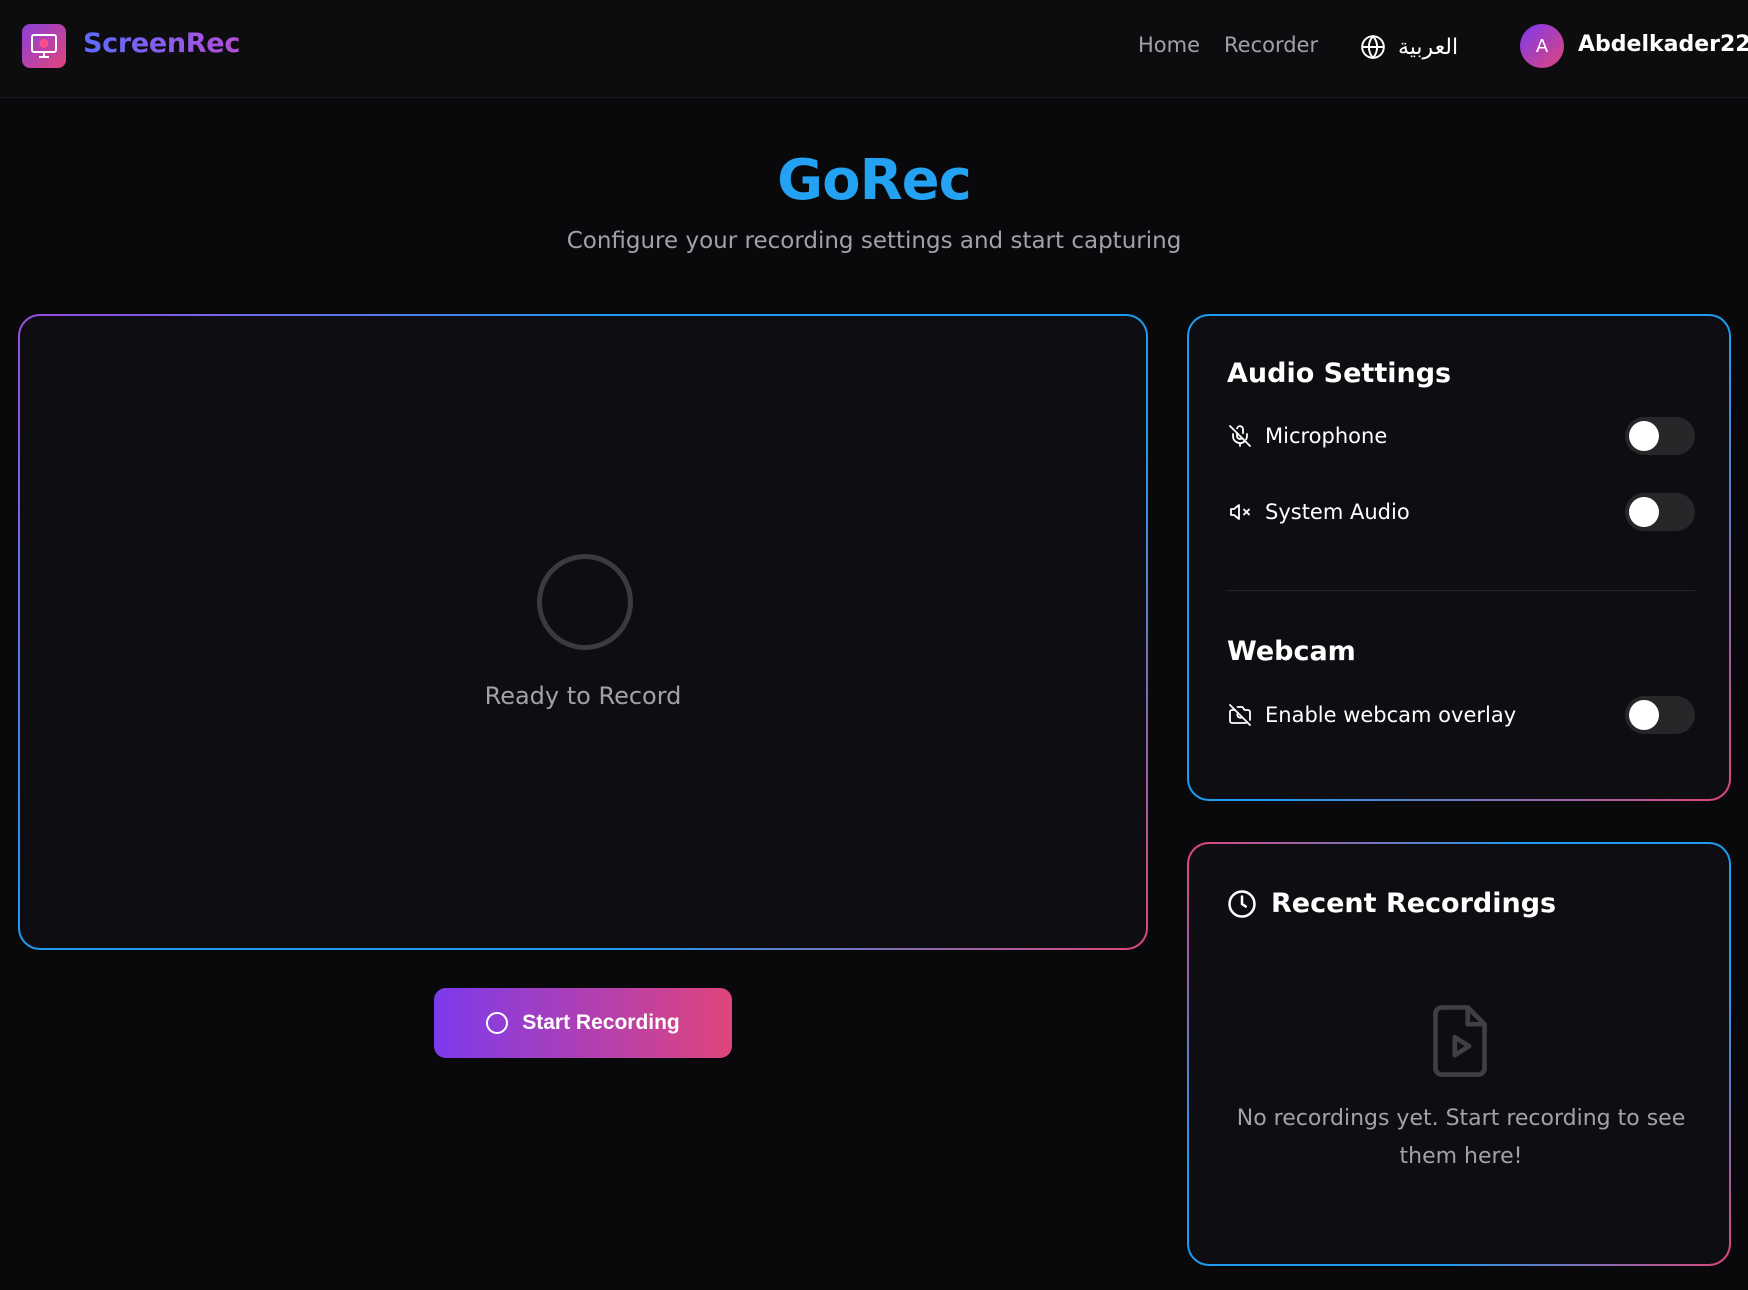 This screenshot has height=1290, width=1748. I want to click on language-label: العربية, so click(1428, 47).